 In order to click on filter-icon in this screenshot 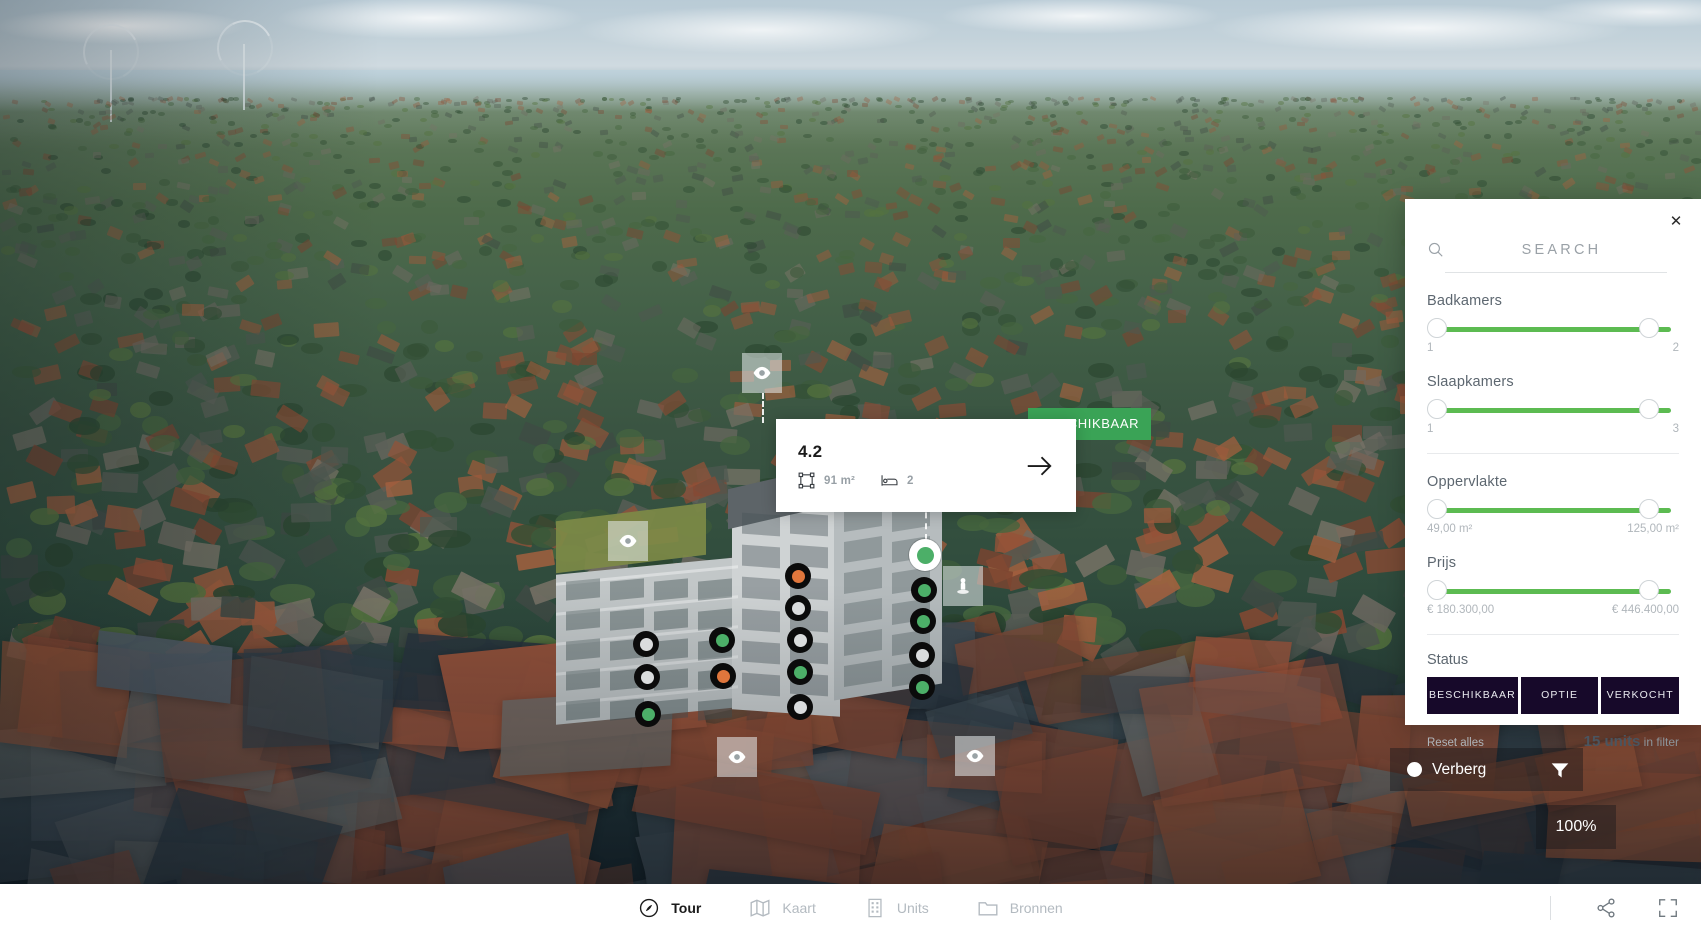, I will do `click(1559, 769)`.